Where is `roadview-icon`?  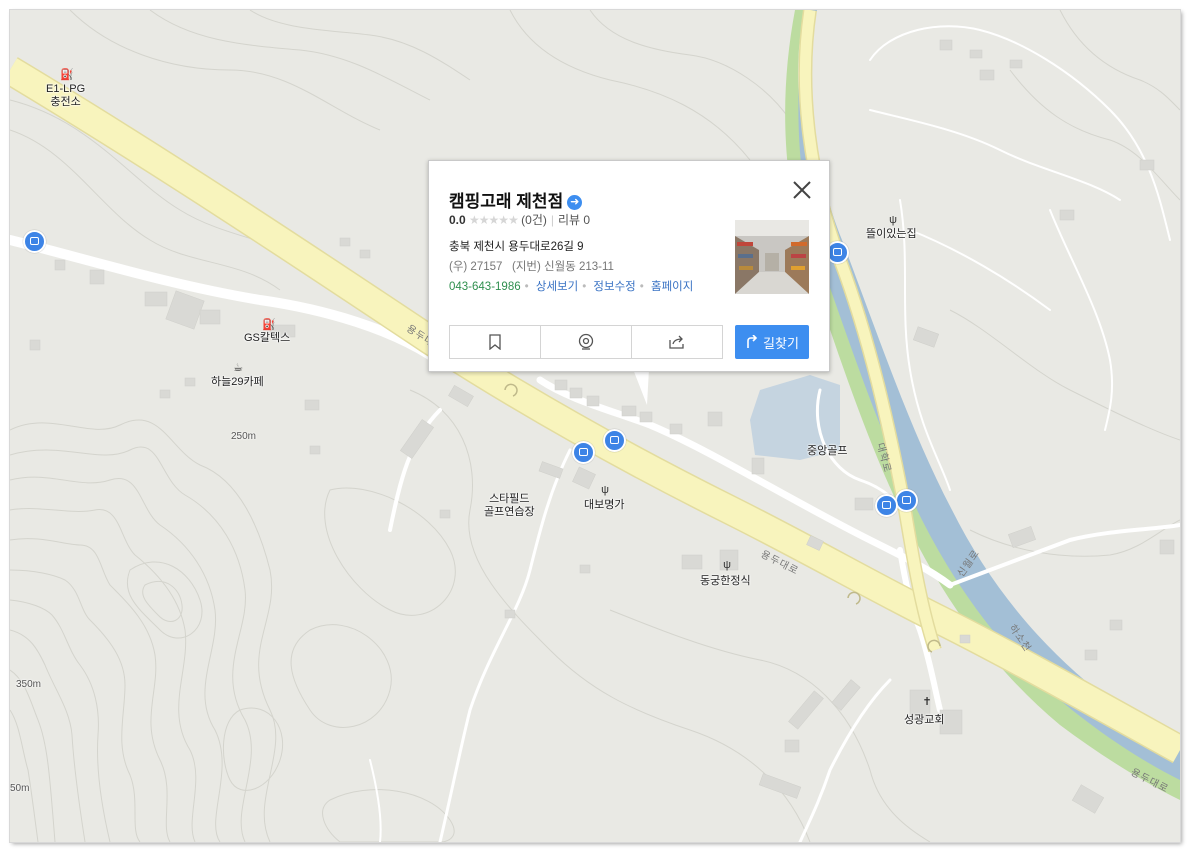
roadview-icon is located at coordinates (586, 341).